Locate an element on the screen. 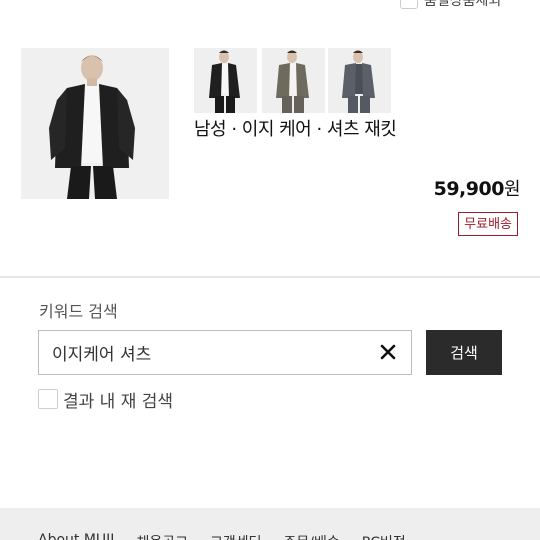  search-within-results-label: 결과 내 재 검색 is located at coordinates (118, 399).